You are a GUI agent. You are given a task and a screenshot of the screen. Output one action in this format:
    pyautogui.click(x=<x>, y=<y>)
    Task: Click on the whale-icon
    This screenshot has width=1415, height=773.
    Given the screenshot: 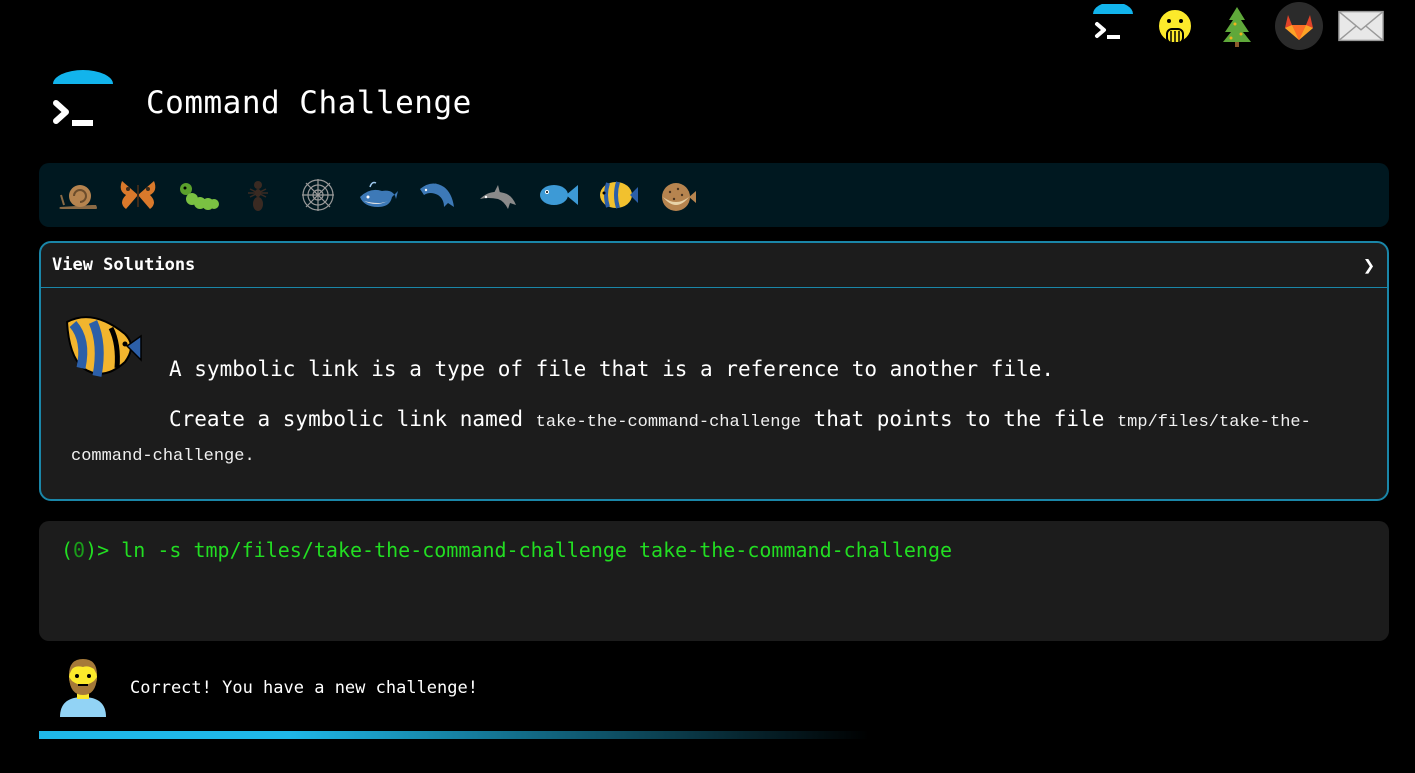 What is the action you would take?
    pyautogui.click(x=378, y=195)
    